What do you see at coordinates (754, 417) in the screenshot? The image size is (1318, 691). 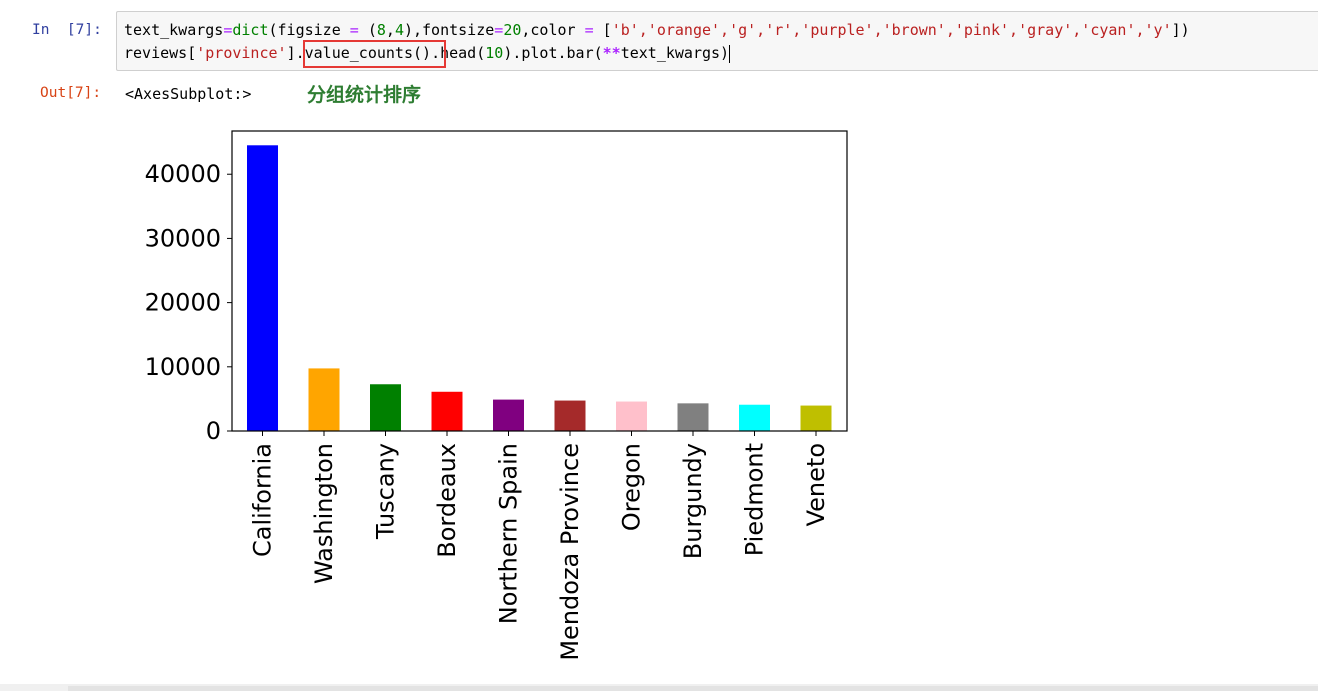 I see `bar-piedmont` at bounding box center [754, 417].